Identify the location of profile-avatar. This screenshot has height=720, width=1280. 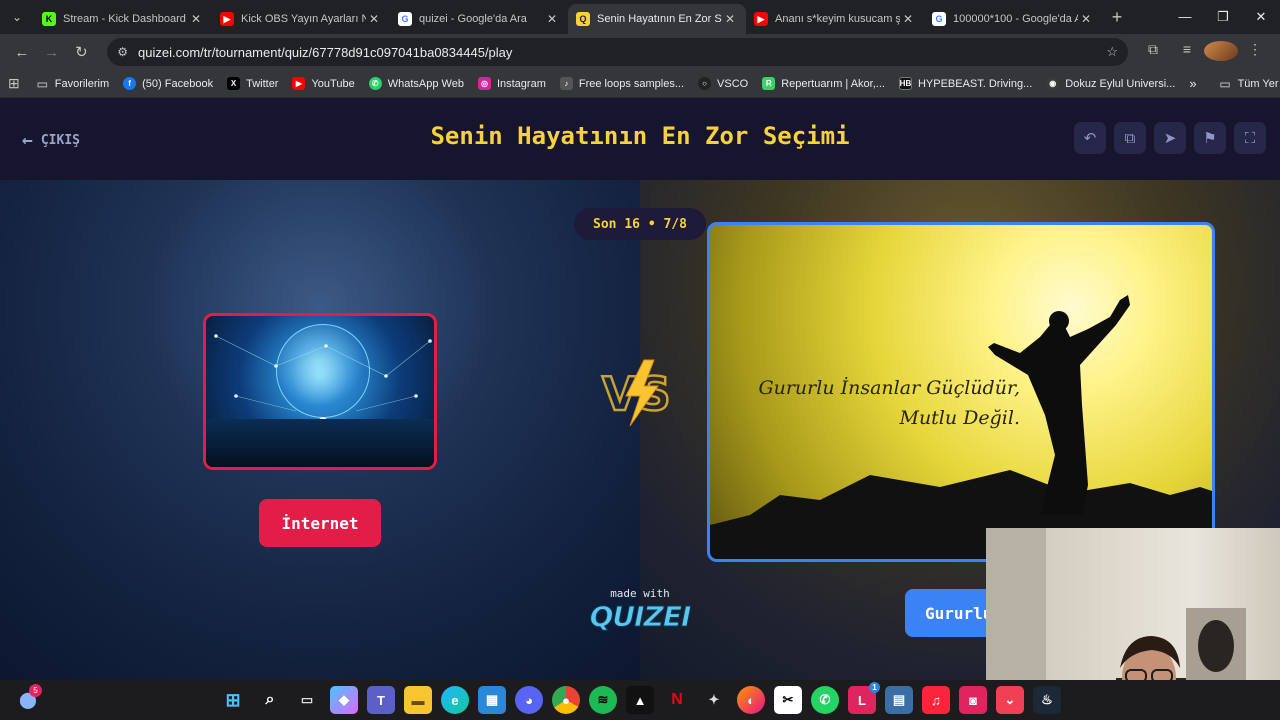
(1221, 52).